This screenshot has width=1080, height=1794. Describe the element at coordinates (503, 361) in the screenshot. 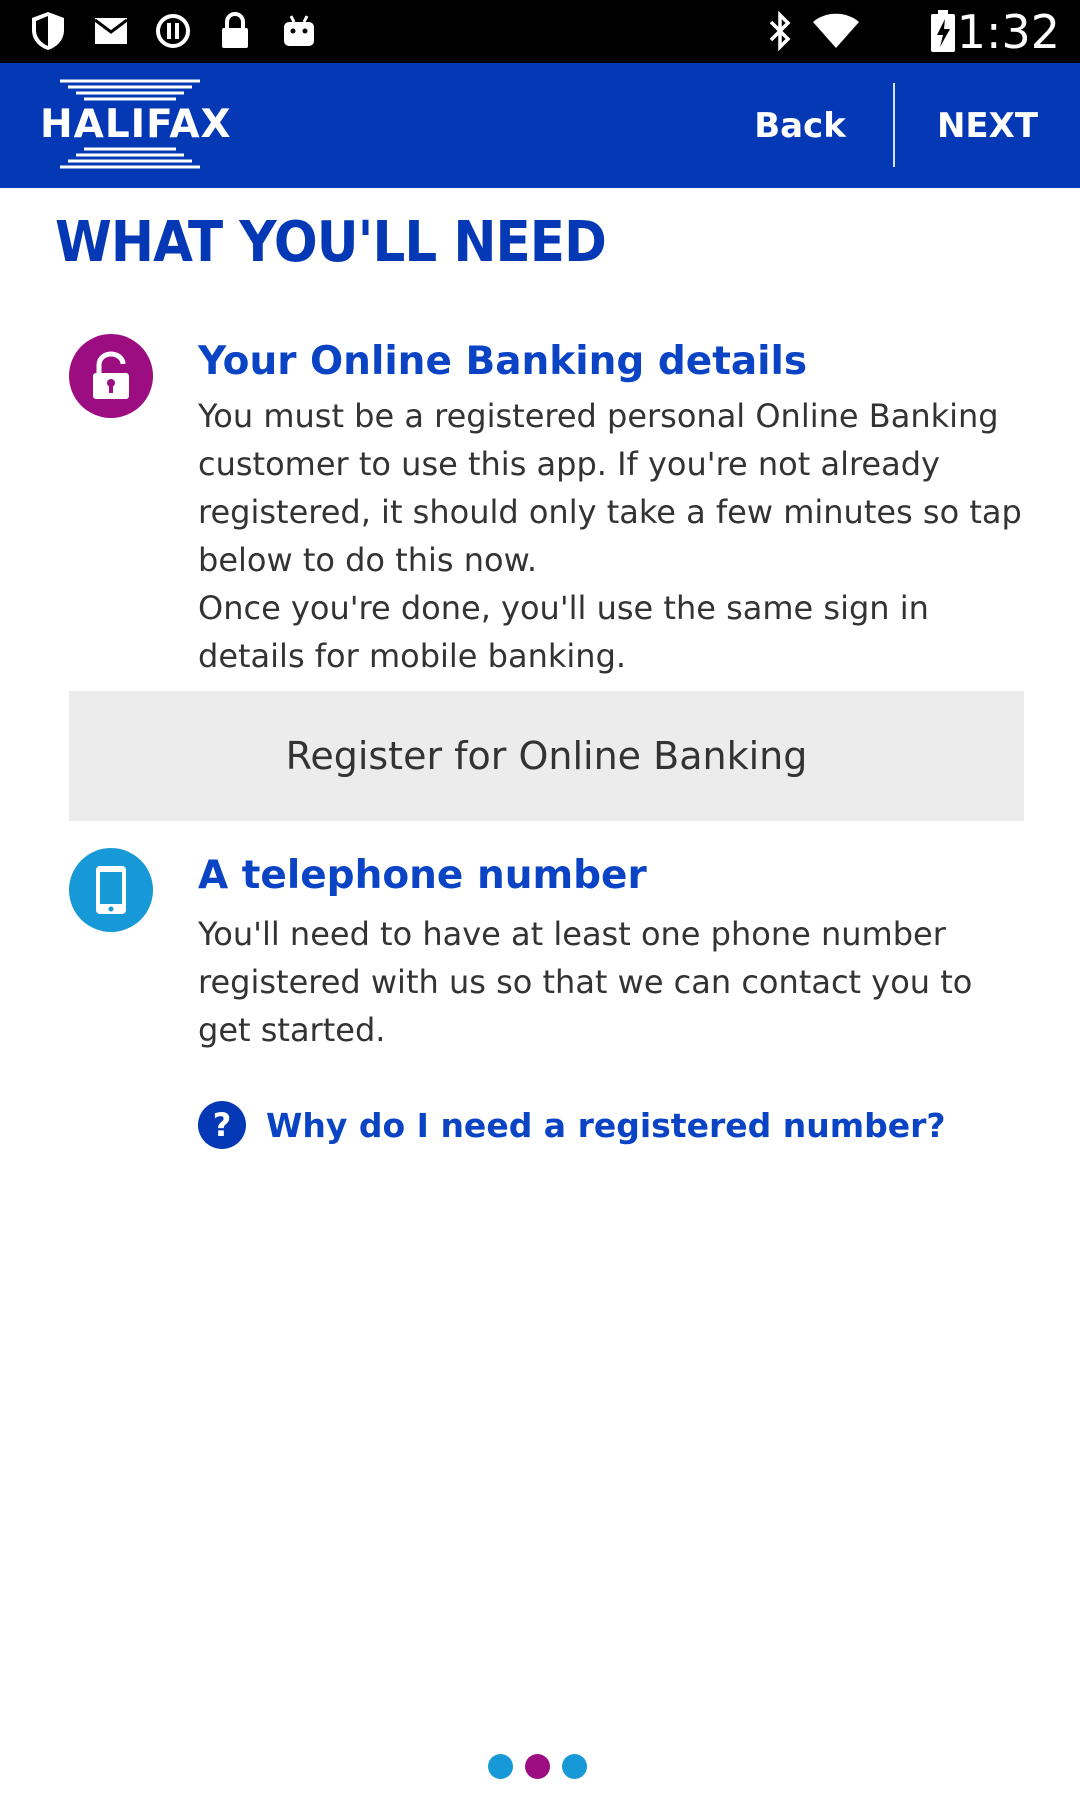

I see `online-banking-title: Your Online Banking details` at that location.